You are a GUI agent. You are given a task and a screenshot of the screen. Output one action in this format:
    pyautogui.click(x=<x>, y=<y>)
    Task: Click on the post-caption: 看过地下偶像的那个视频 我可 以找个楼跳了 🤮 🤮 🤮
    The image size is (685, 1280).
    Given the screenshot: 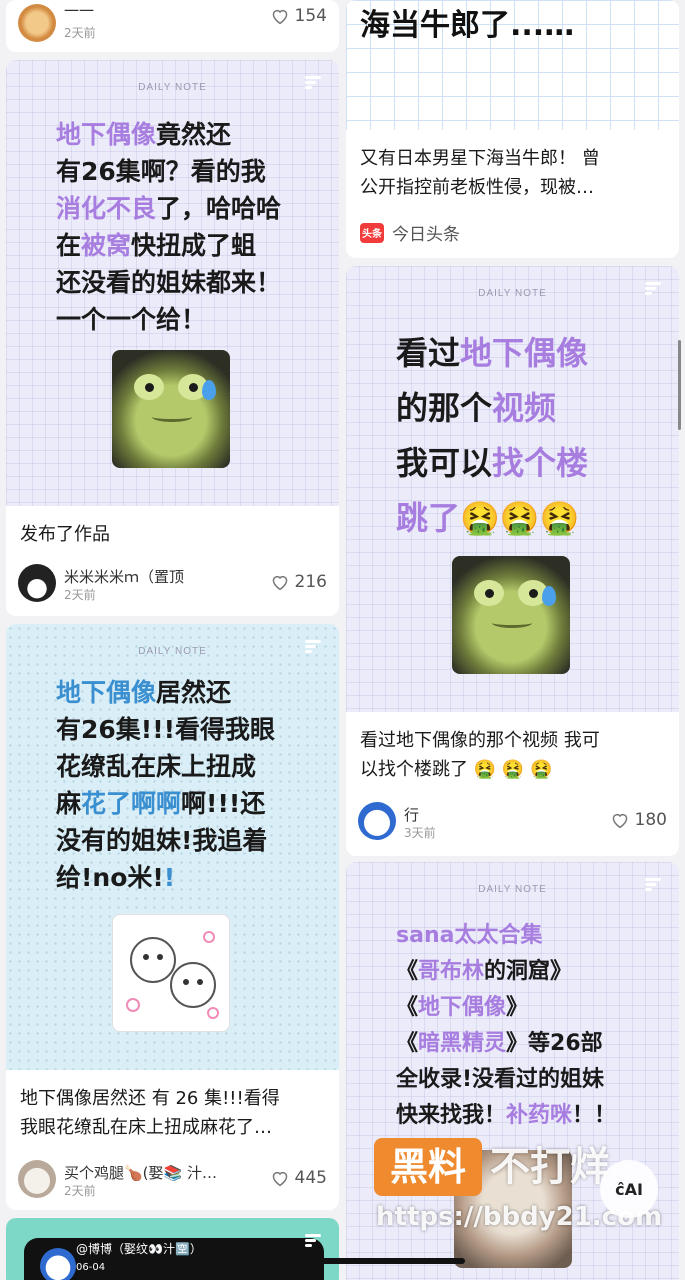 What is the action you would take?
    pyautogui.click(x=512, y=755)
    